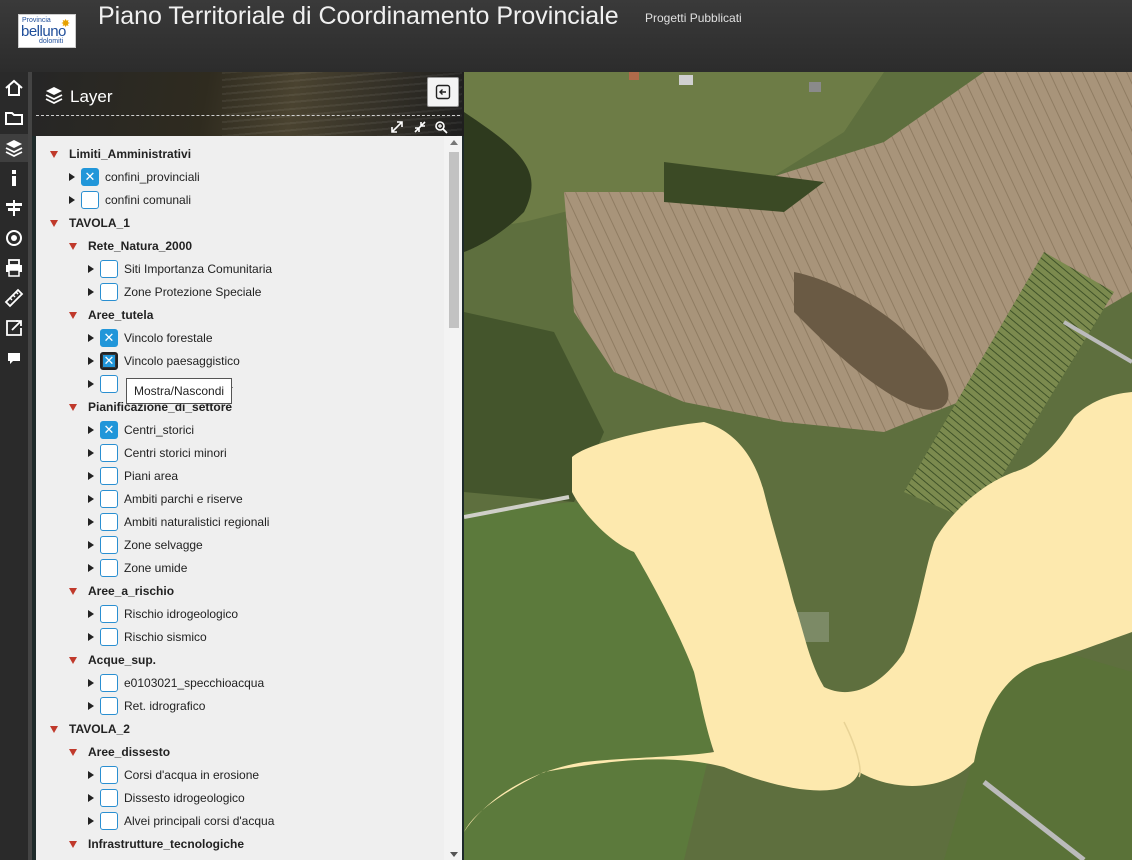 This screenshot has height=860, width=1132. What do you see at coordinates (134, 177) in the screenshot?
I see `tree-layer: ✕ confini_provinciali` at bounding box center [134, 177].